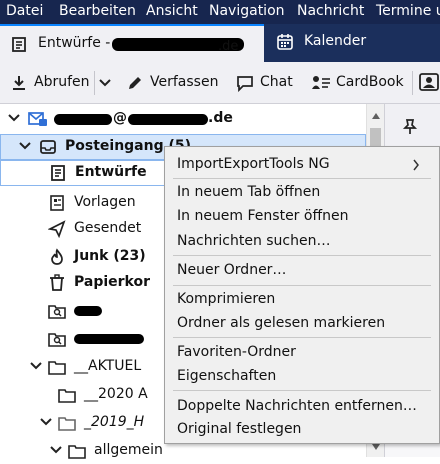 This screenshot has width=440, height=464. Describe the element at coordinates (370, 82) in the screenshot. I see `cardbook-label: CardBook` at that location.